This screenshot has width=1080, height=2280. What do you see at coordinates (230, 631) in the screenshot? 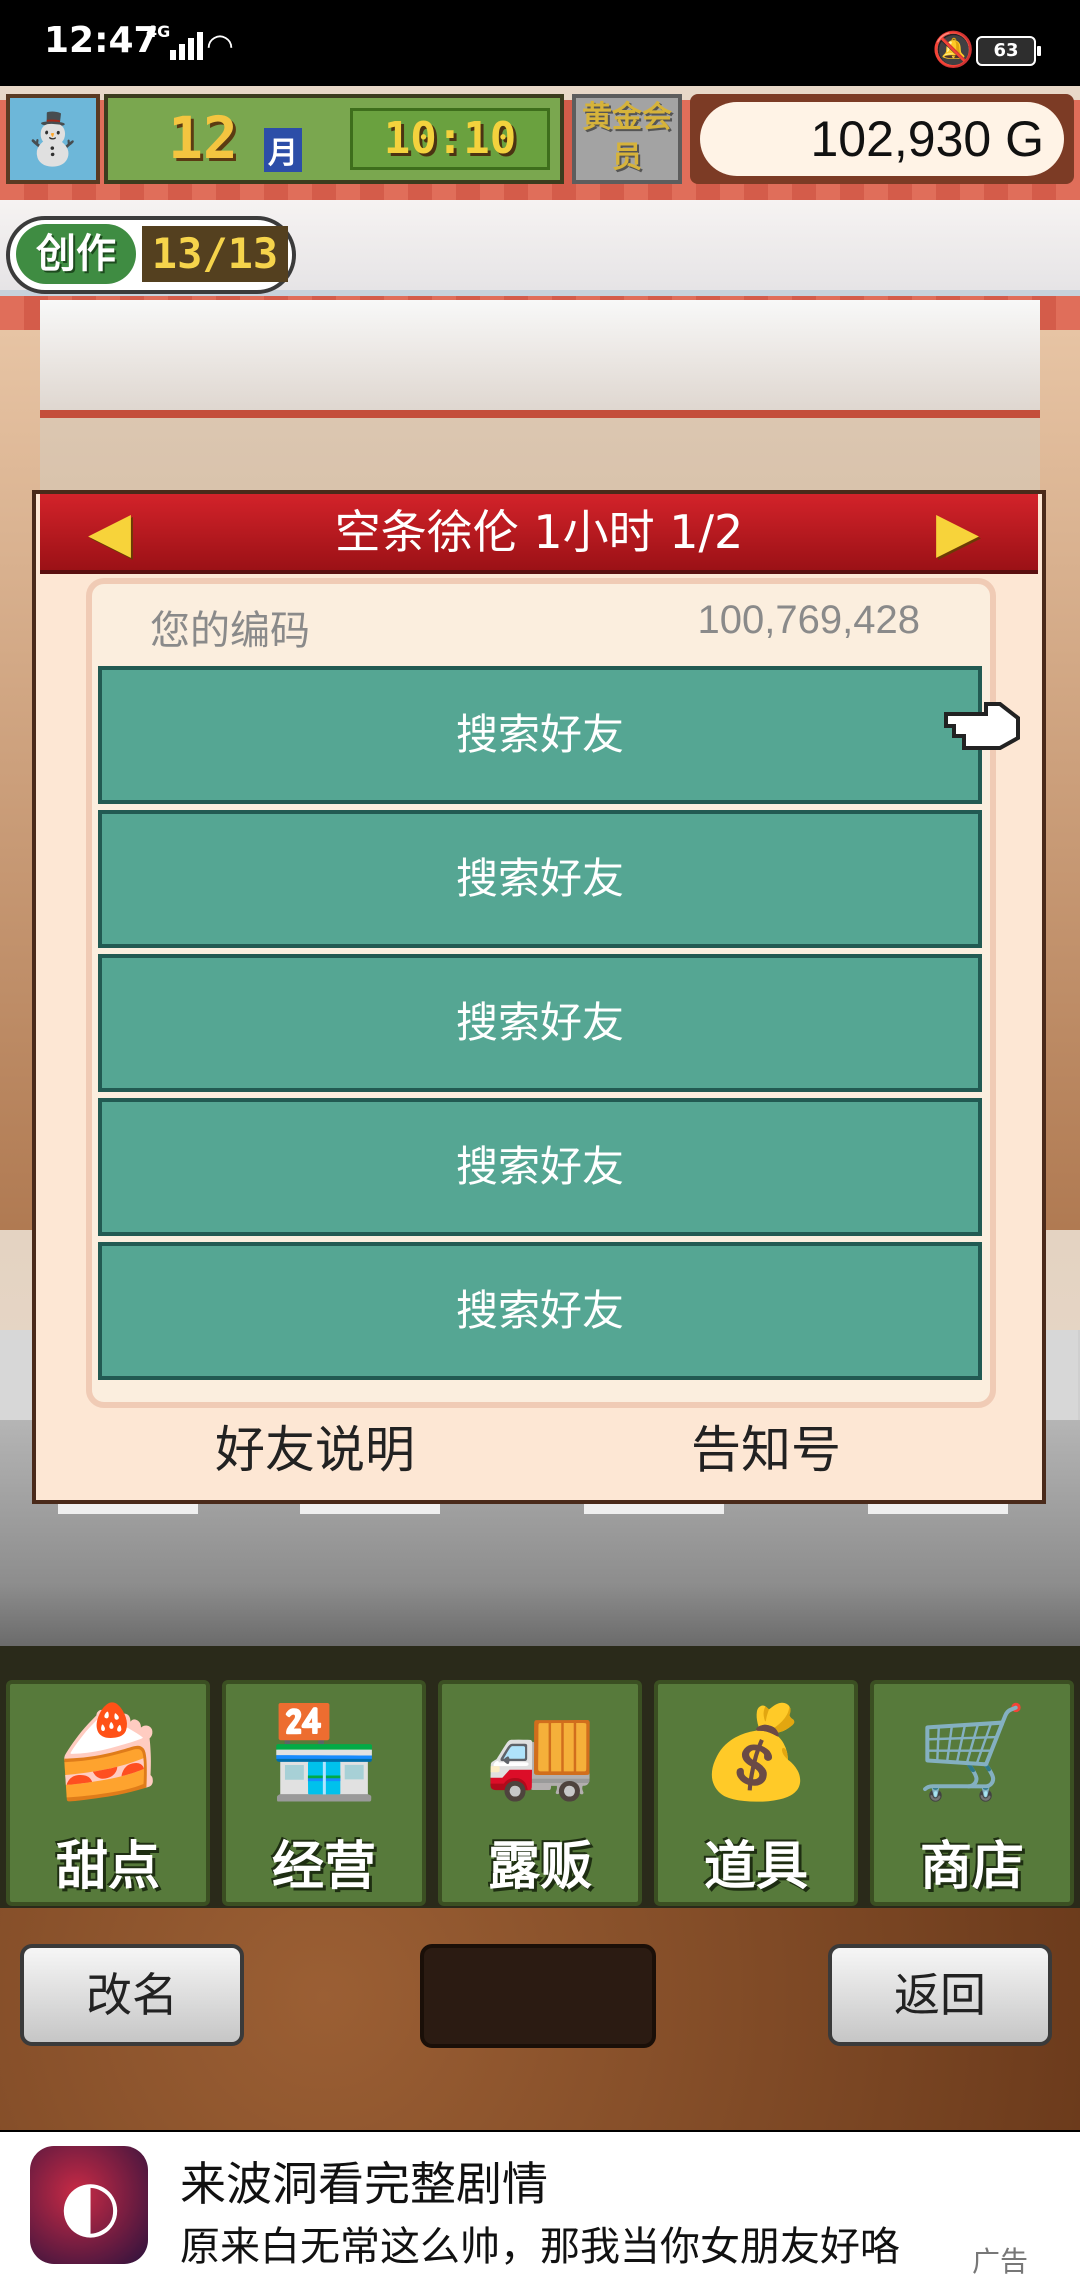
I see `your-code-label: 您的编码` at bounding box center [230, 631].